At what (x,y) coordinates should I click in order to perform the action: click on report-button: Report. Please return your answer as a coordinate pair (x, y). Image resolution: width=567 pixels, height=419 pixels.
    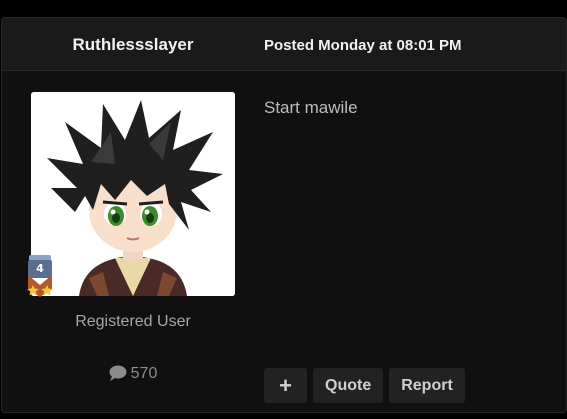
    Looking at the image, I should click on (427, 385).